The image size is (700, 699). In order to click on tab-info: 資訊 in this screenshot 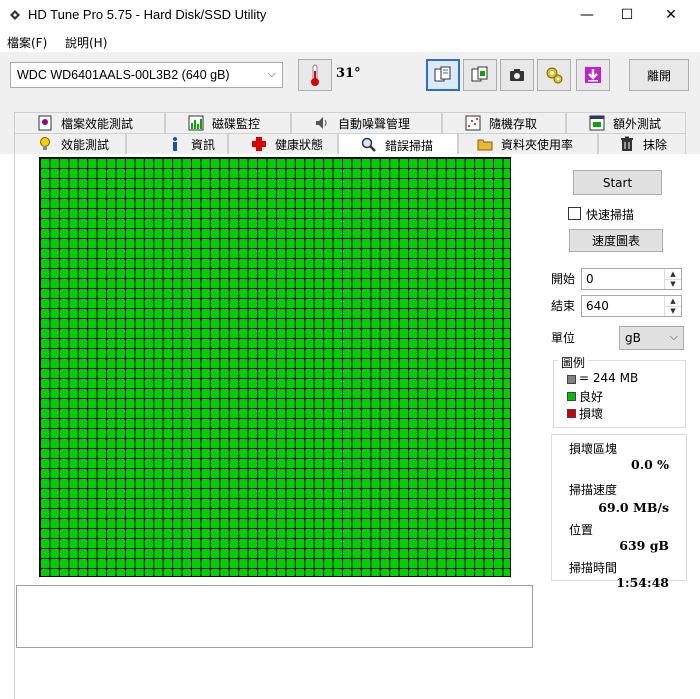, I will do `click(177, 143)`.